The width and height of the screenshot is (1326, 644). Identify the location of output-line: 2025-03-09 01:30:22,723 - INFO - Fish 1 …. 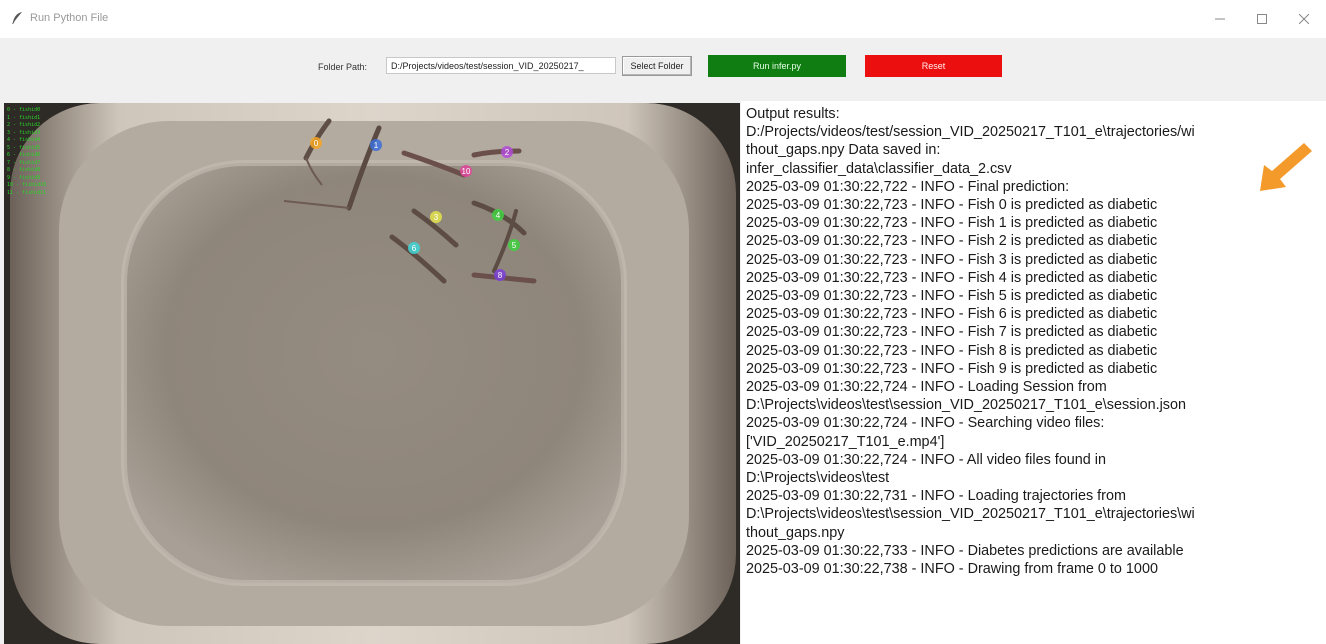
(952, 223).